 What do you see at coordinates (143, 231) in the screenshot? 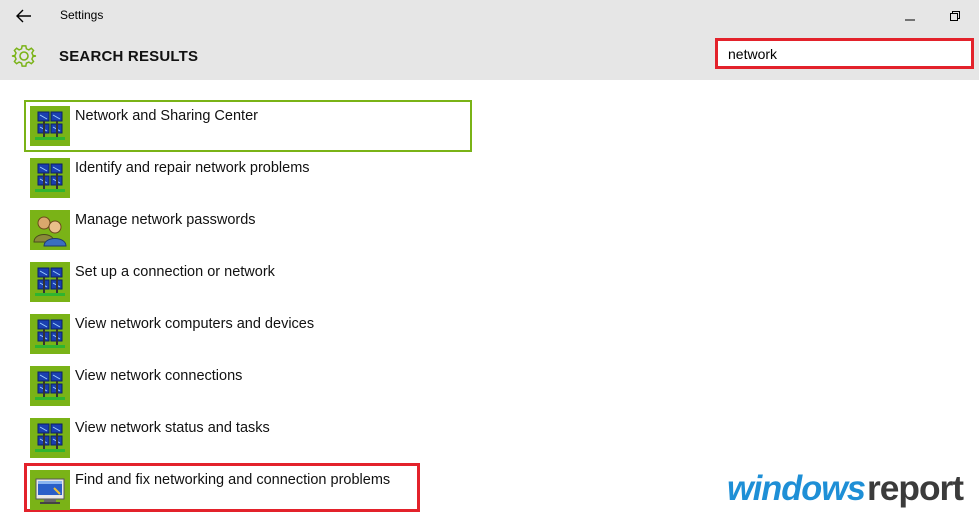
I see `result-manage-network-passwords: Manage network passwords` at bounding box center [143, 231].